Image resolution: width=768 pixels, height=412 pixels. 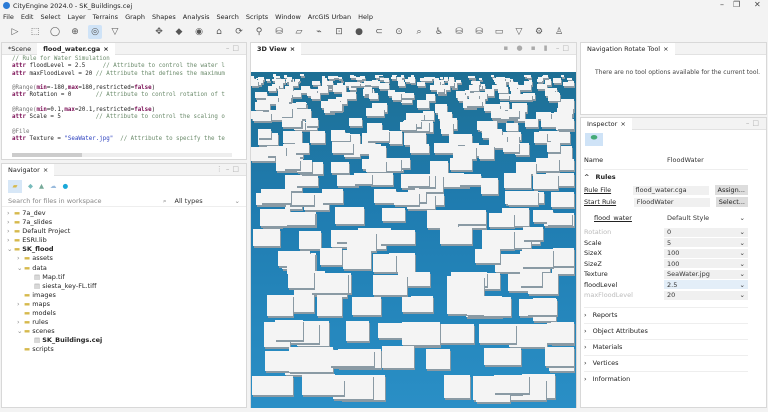 I want to click on tool-icon: ⊙, so click(x=399, y=32).